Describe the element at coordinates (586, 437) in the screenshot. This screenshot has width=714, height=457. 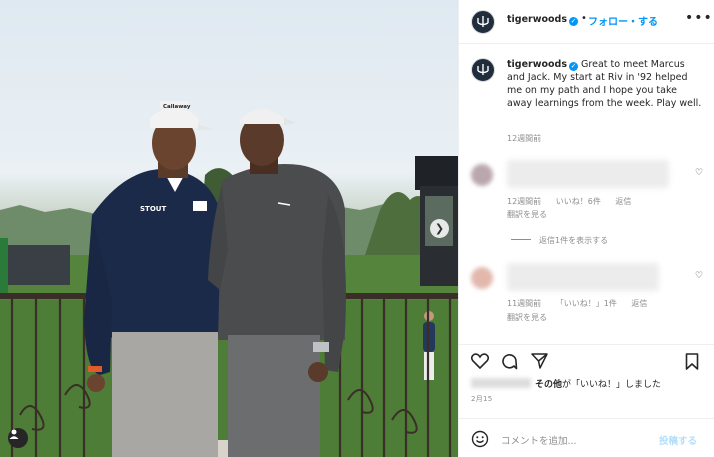
I see `comment-bar: コメントを追加... 投稿する` at that location.